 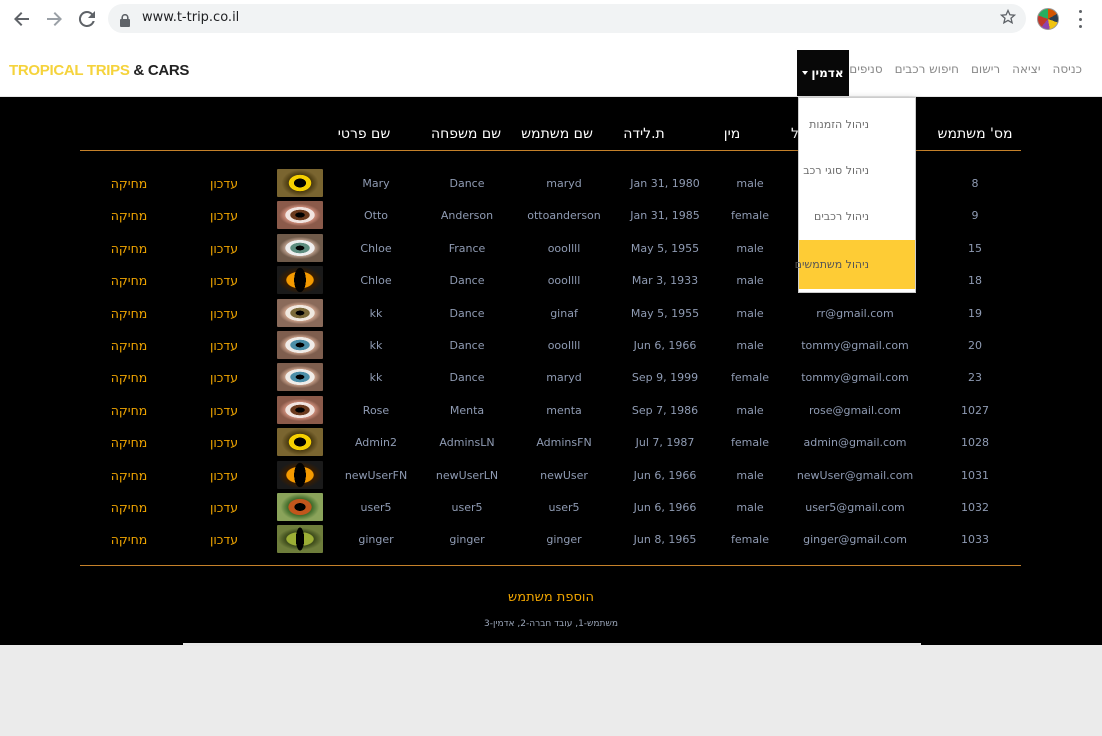 What do you see at coordinates (467, 540) in the screenshot?
I see `cell-last-name: ginger` at bounding box center [467, 540].